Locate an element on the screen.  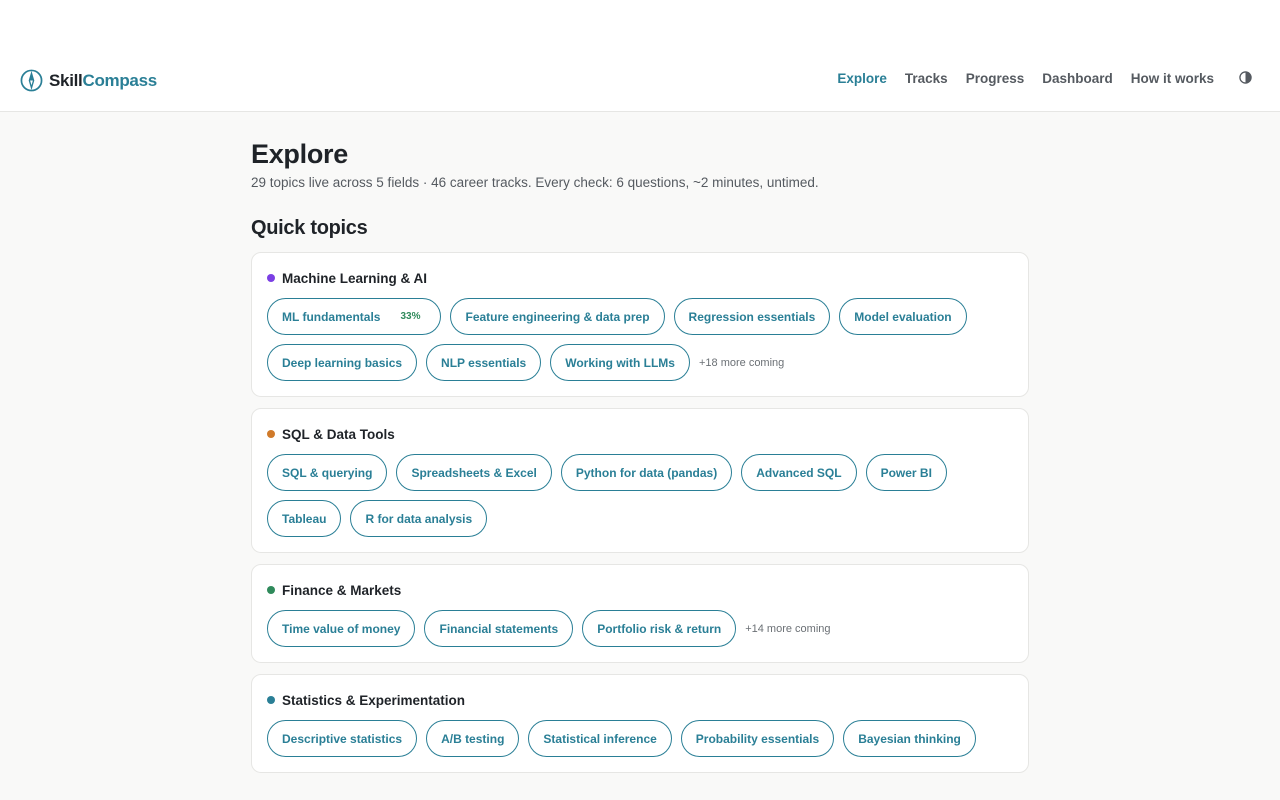
topic-chip: NLP essentials is located at coordinates (484, 362).